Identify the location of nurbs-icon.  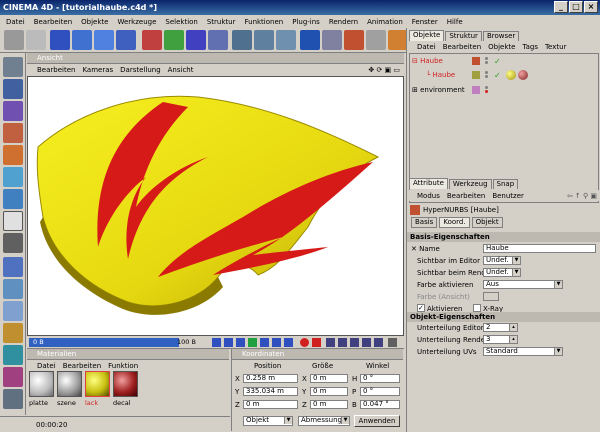
(332, 40).